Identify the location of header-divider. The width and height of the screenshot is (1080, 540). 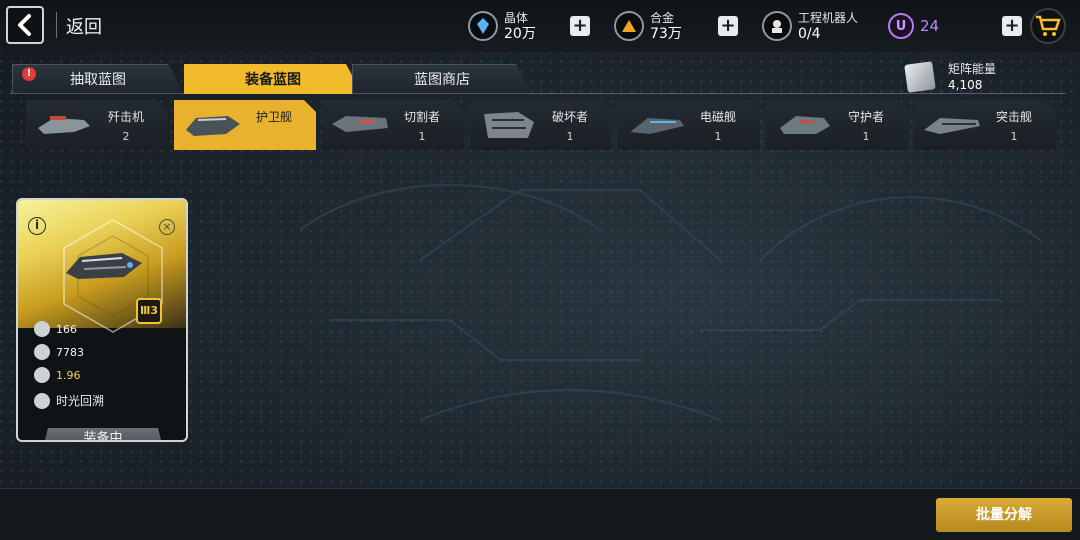
(56, 25).